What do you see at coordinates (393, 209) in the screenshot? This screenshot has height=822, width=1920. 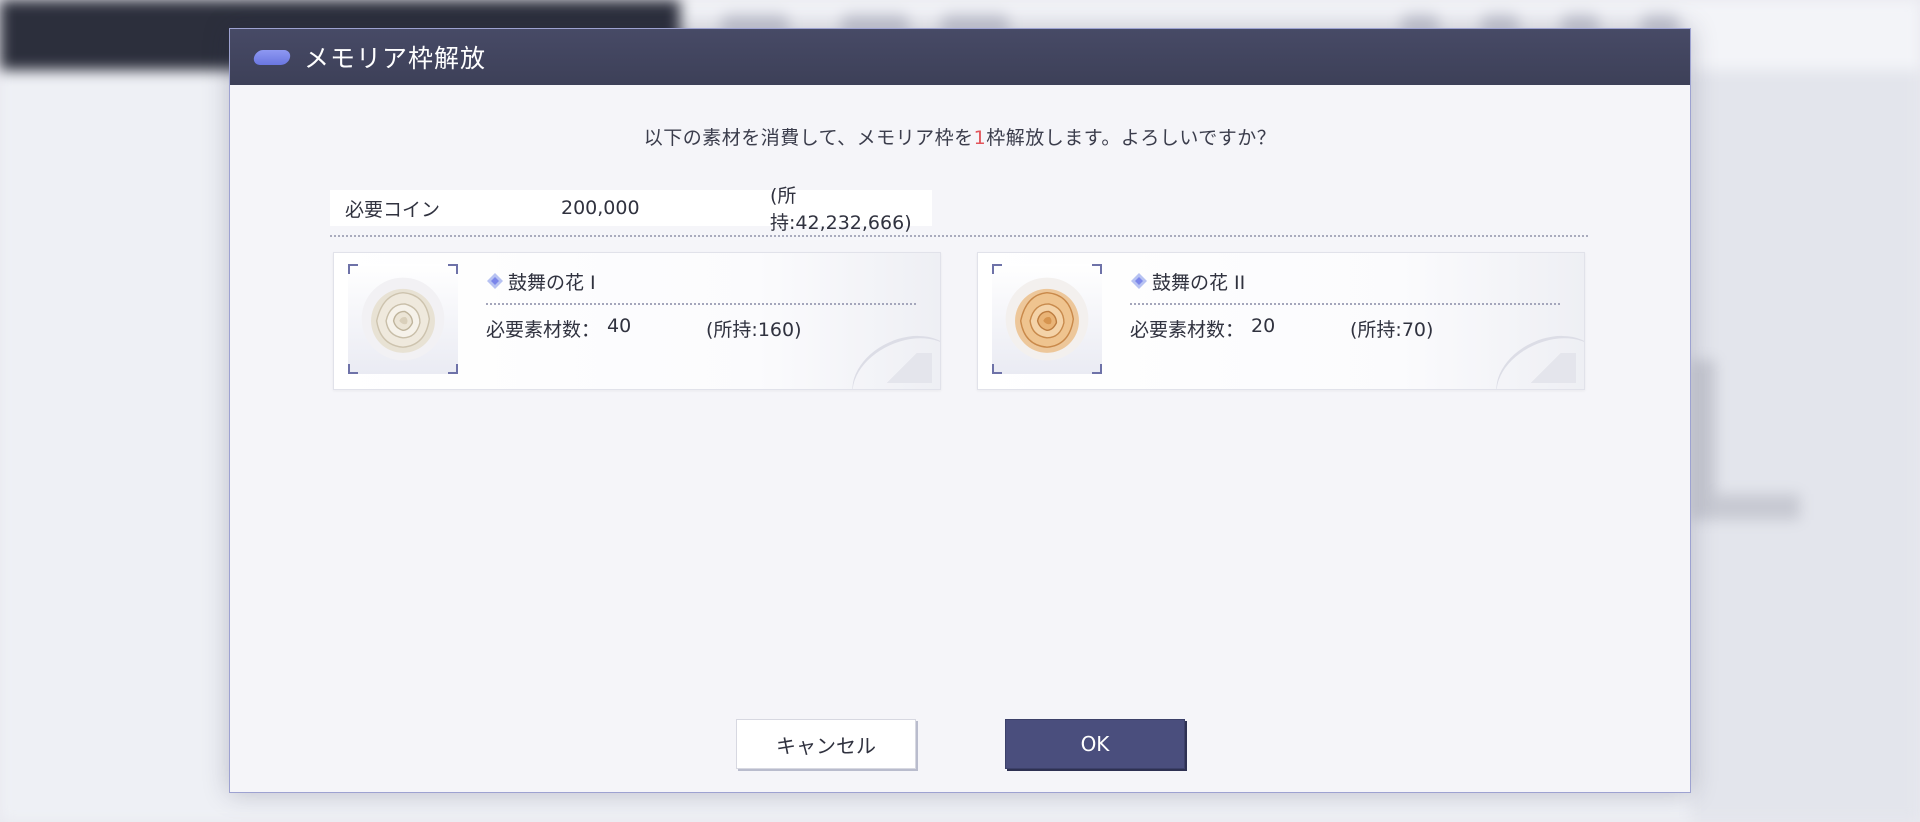 I see `coin-label: 必要コイン` at bounding box center [393, 209].